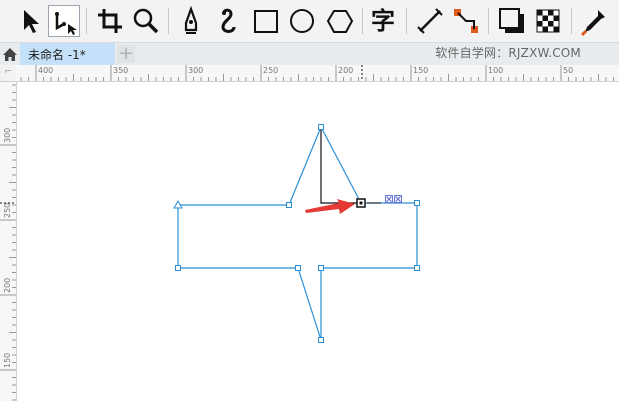  I want to click on text-tool-icon: 字, so click(384, 21).